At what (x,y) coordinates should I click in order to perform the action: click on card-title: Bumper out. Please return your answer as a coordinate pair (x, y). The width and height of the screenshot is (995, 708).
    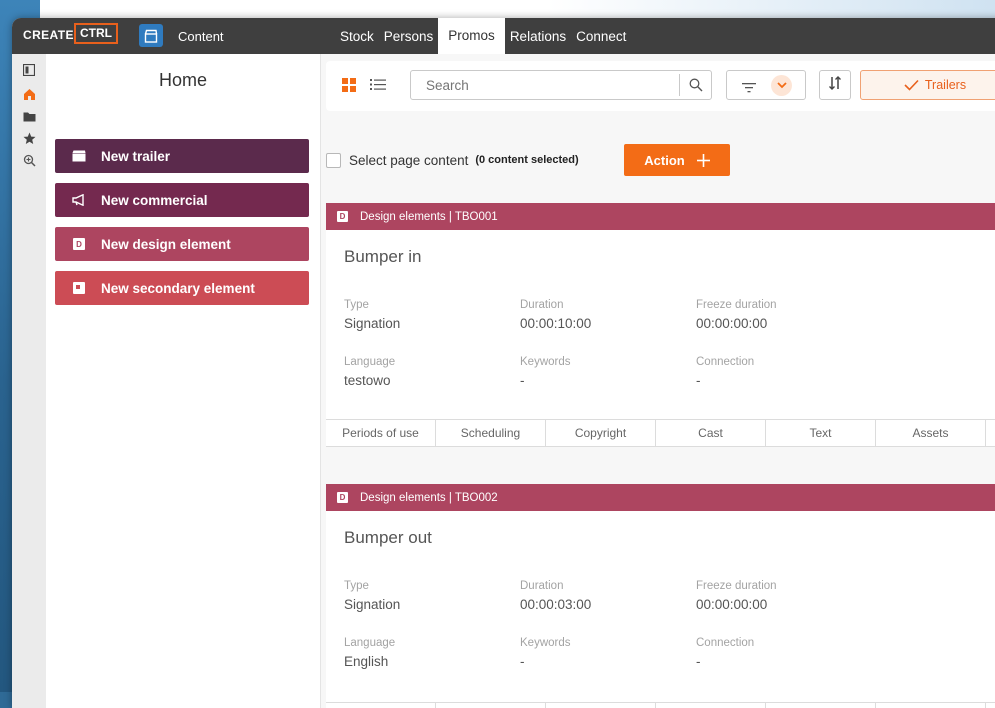
    Looking at the image, I should click on (388, 538).